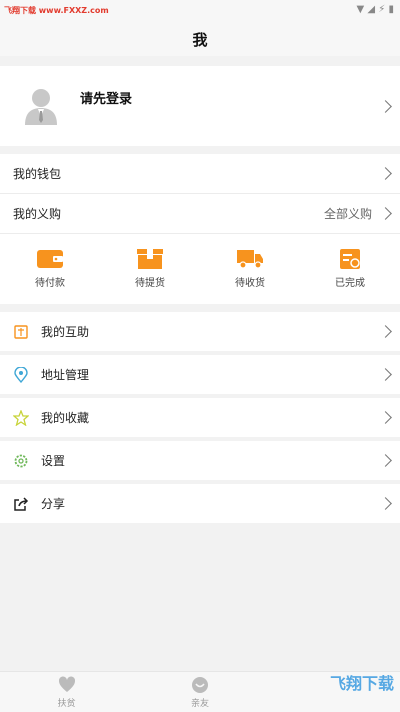 Image resolution: width=400 pixels, height=712 pixels. Describe the element at coordinates (150, 259) in the screenshot. I see `package-icon` at that location.